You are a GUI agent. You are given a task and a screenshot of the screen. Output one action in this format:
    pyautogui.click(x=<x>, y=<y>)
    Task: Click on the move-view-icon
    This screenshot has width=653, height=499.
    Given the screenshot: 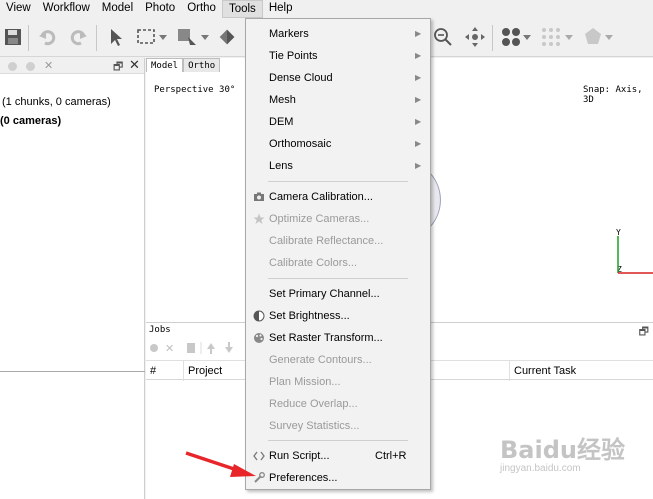 What is the action you would take?
    pyautogui.click(x=475, y=37)
    